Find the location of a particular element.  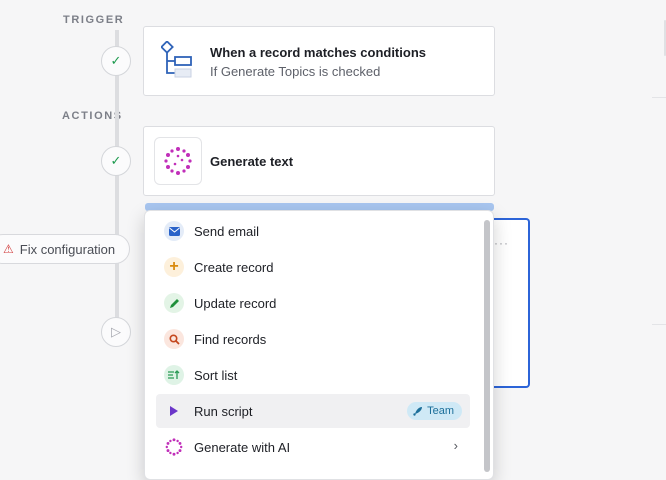

menu-item-sort-list: Sort list is located at coordinates (313, 375).